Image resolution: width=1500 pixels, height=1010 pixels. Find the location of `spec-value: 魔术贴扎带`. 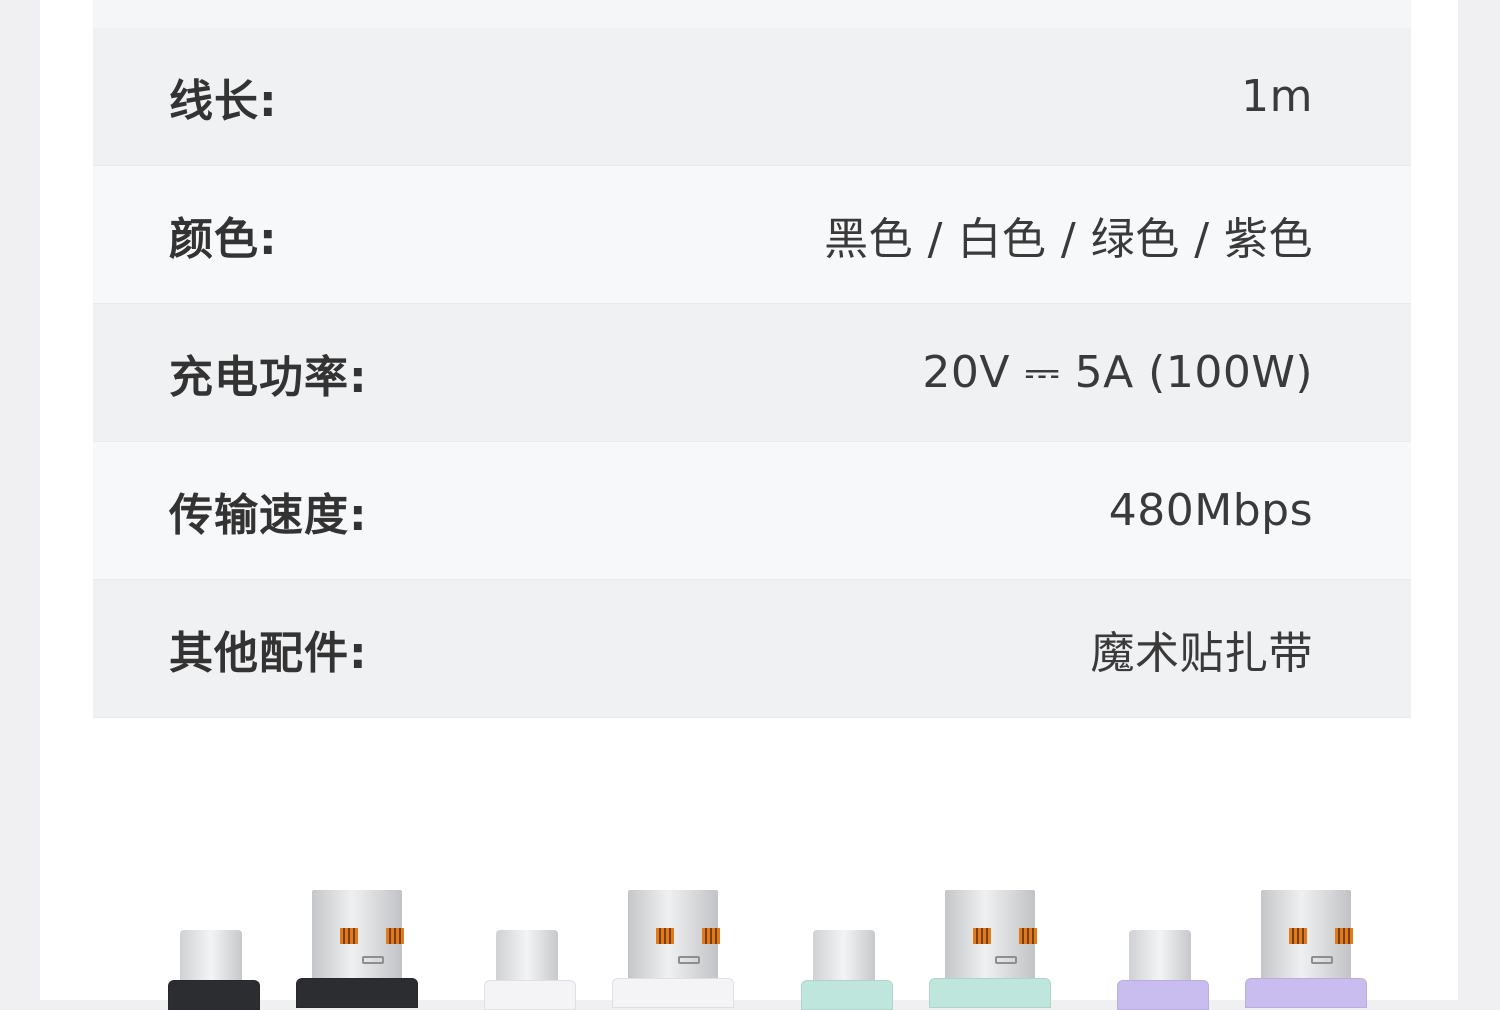

spec-value: 魔术贴扎带 is located at coordinates (1201, 653).